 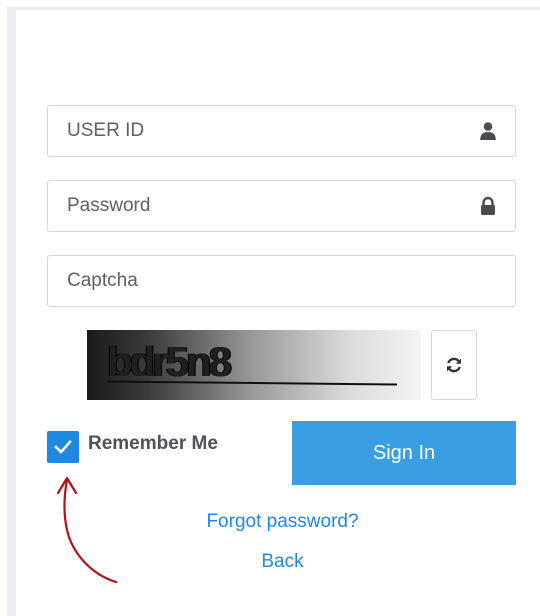 I want to click on user-id-input, so click(x=281, y=131).